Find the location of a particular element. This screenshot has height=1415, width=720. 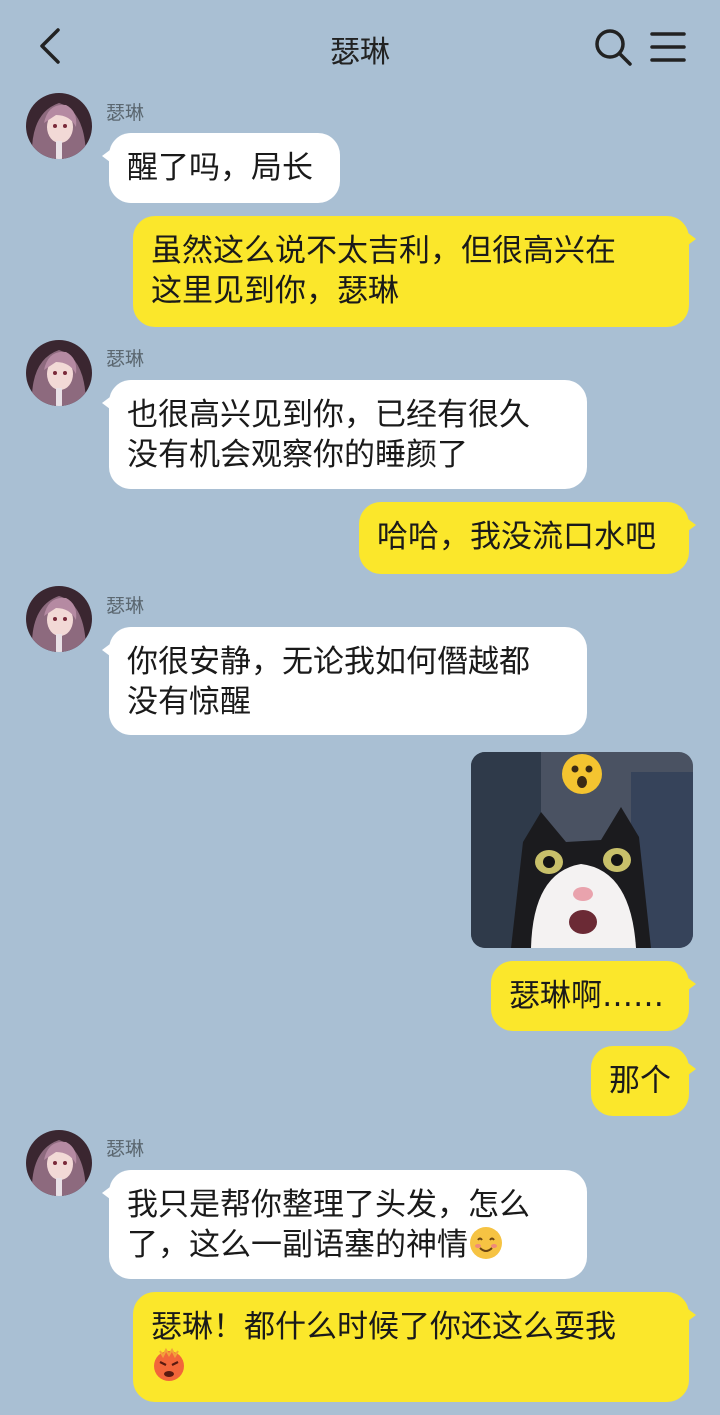

message-text: 我只是帮你整理了头发，怎么 了，这么一副语塞的神情 is located at coordinates (348, 1225).